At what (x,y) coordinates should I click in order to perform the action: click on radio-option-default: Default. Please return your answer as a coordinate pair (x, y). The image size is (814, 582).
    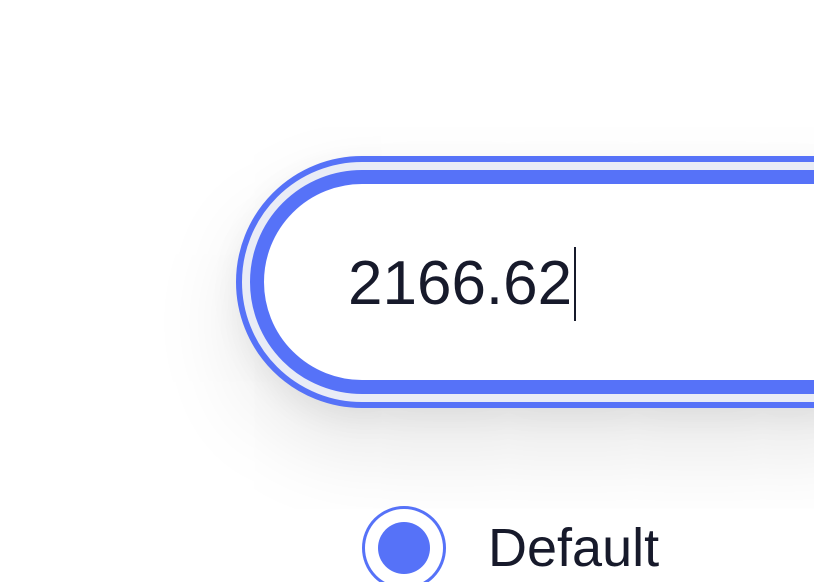
    Looking at the image, I should click on (510, 544).